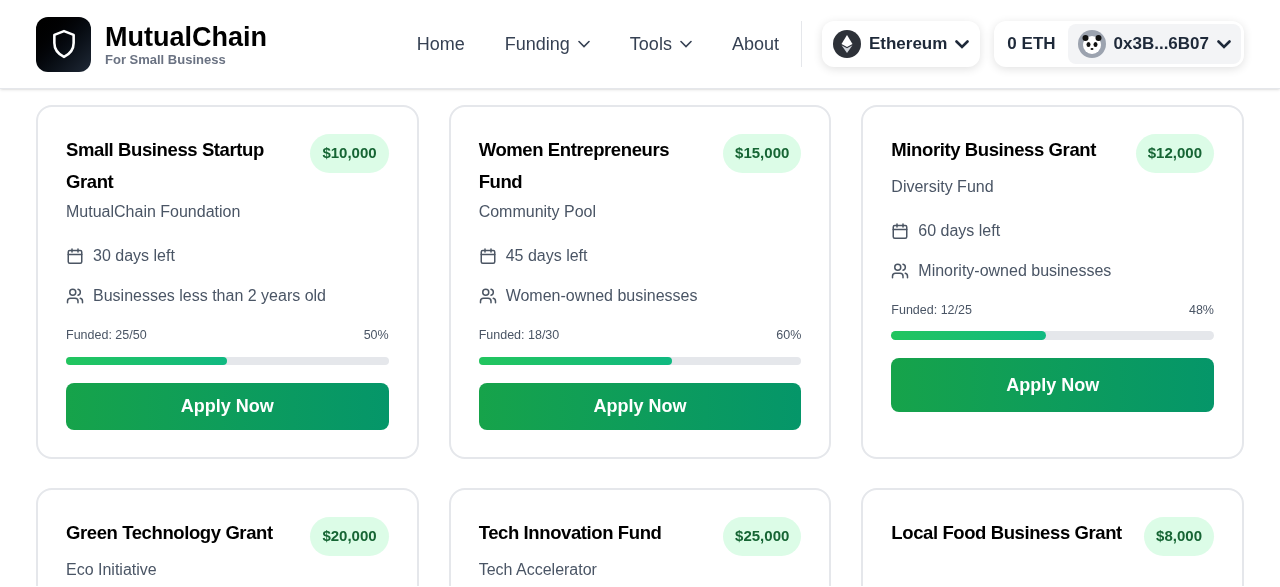 This screenshot has width=1280, height=587. Describe the element at coordinates (166, 59) in the screenshot. I see `brand-tagline: For Small Business` at that location.